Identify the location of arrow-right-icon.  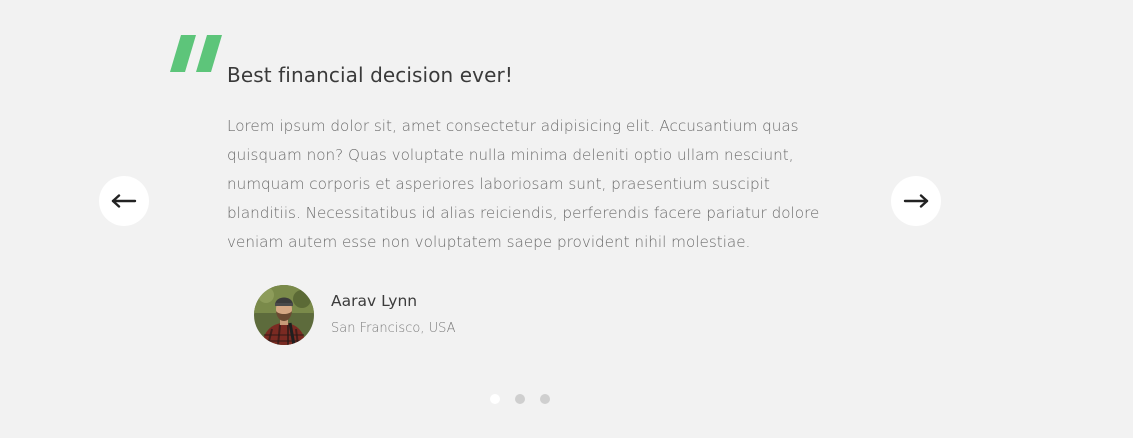
(916, 201).